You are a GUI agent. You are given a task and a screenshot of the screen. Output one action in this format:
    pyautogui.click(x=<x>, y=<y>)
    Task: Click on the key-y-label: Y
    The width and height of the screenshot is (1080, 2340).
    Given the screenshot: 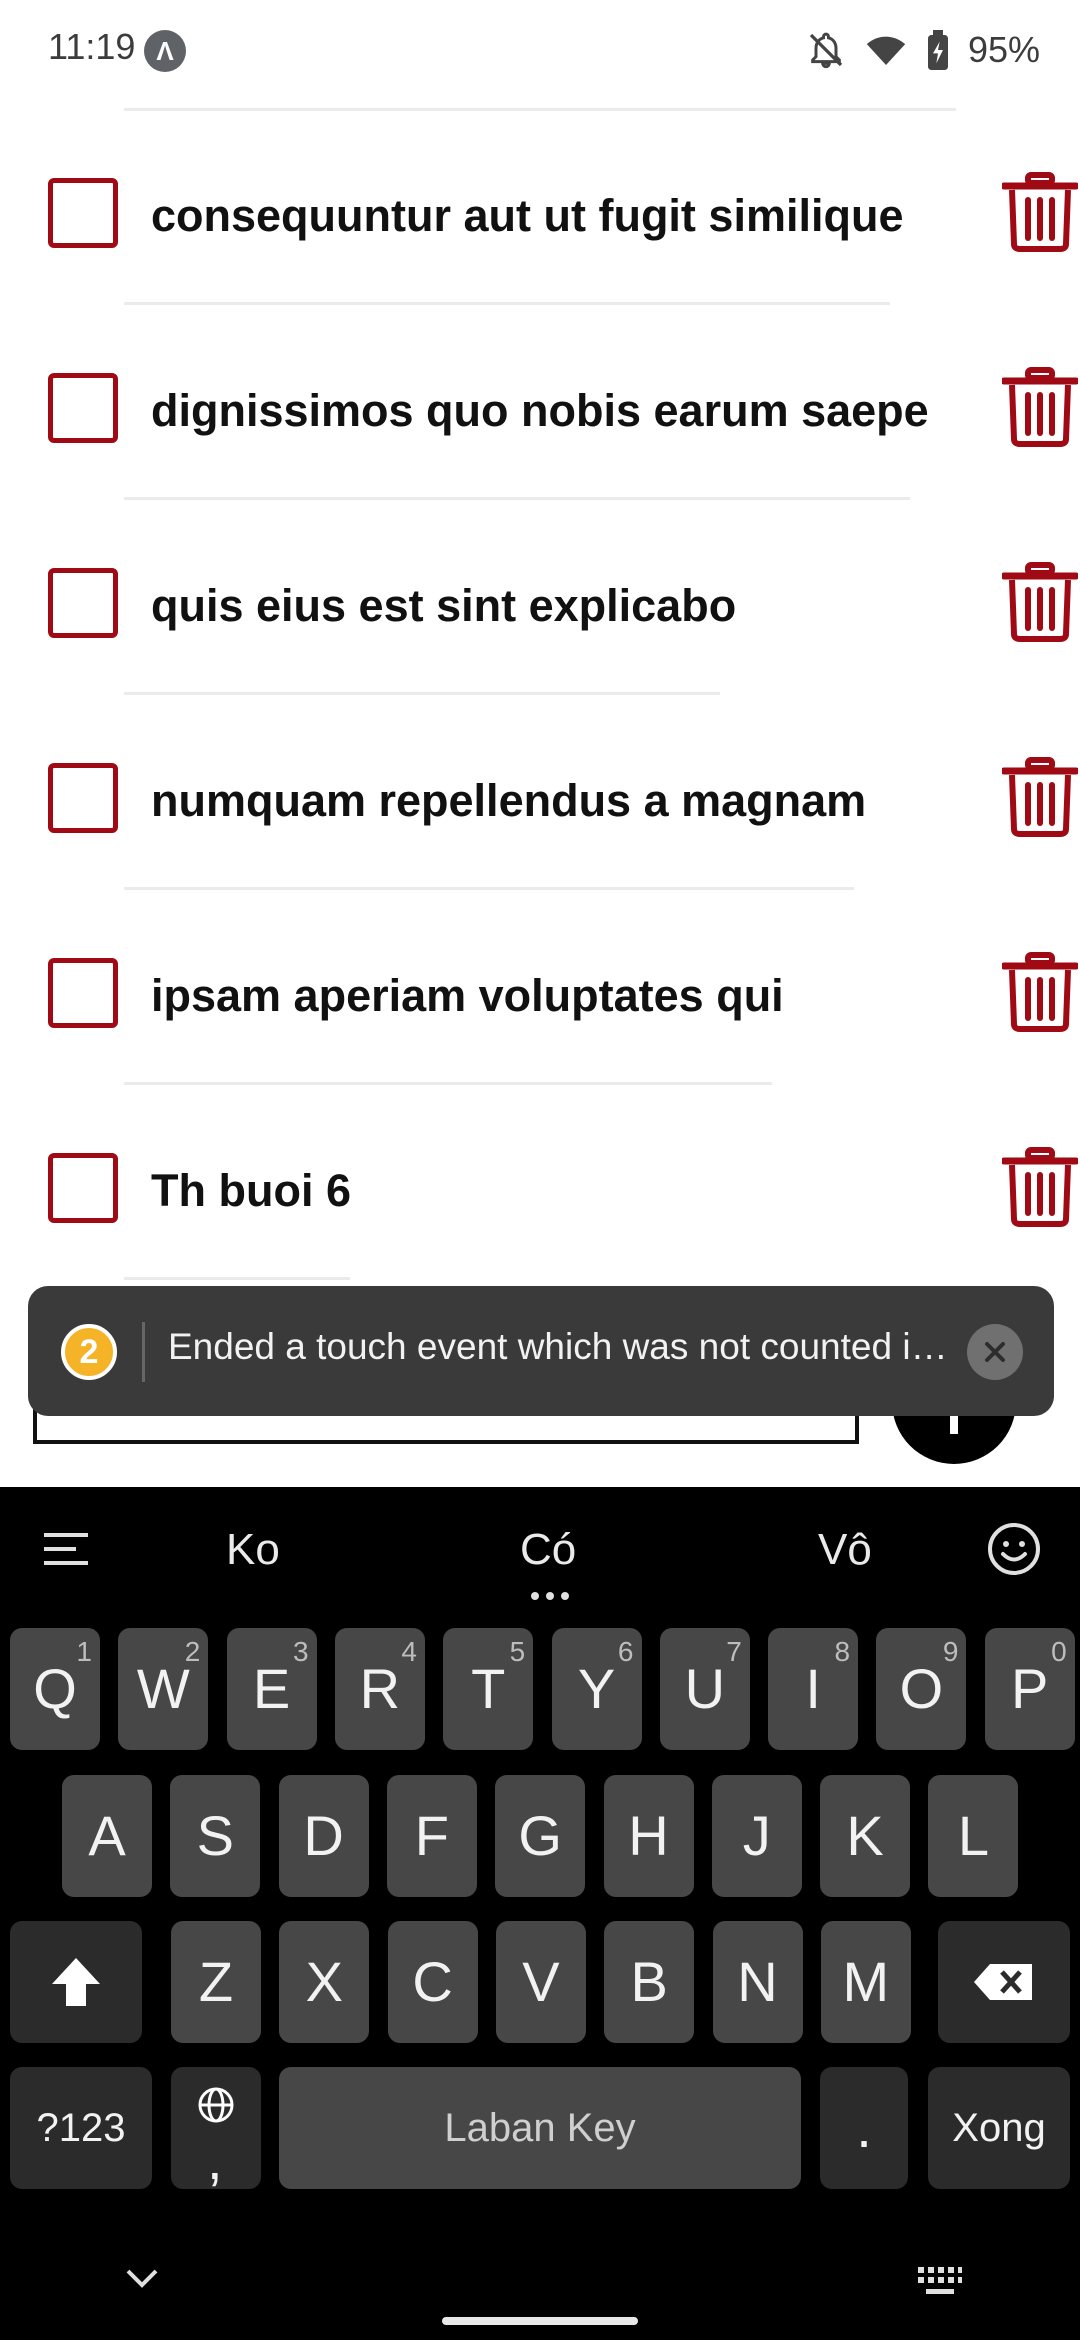 What is the action you would take?
    pyautogui.click(x=596, y=1688)
    